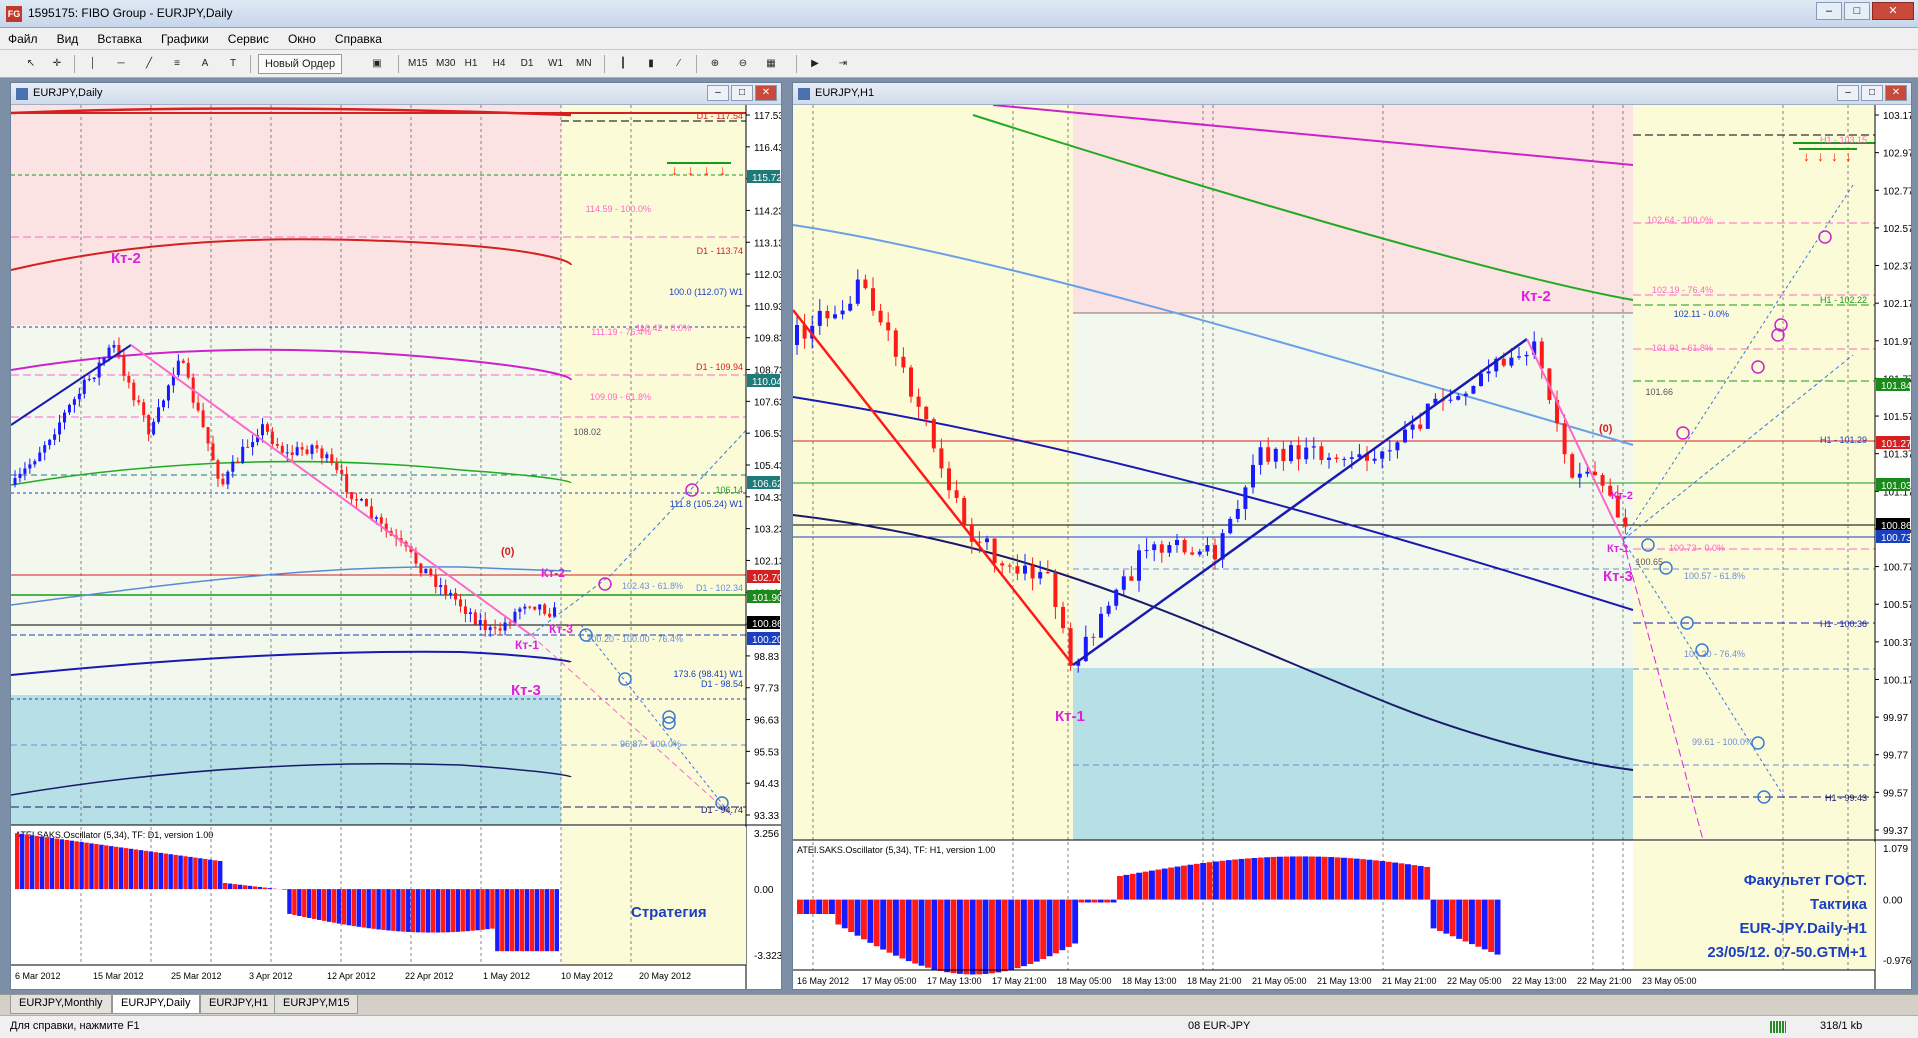 The width and height of the screenshot is (1918, 1038). I want to click on chart-shift-icon: ⇥, so click(843, 64).